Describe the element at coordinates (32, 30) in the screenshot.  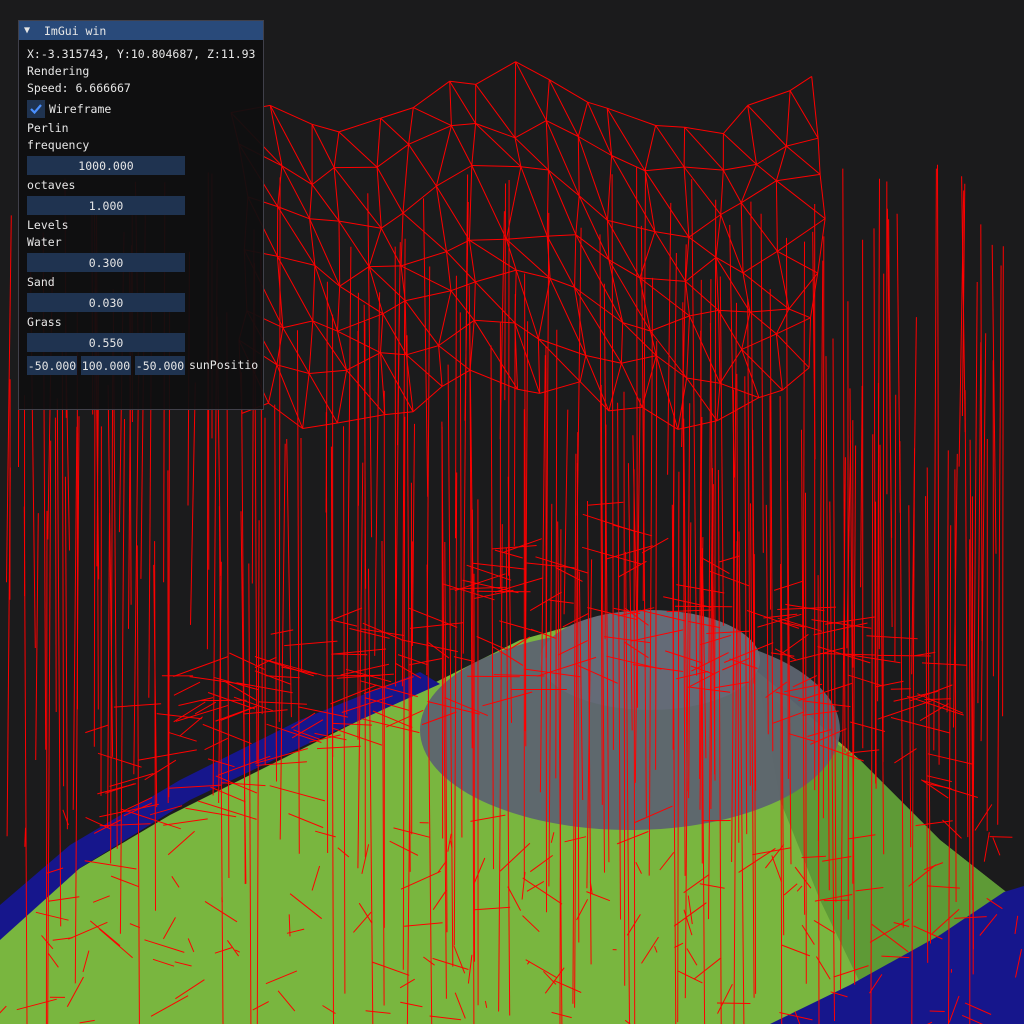
I see `collapse-triangle-icon: ▼` at that location.